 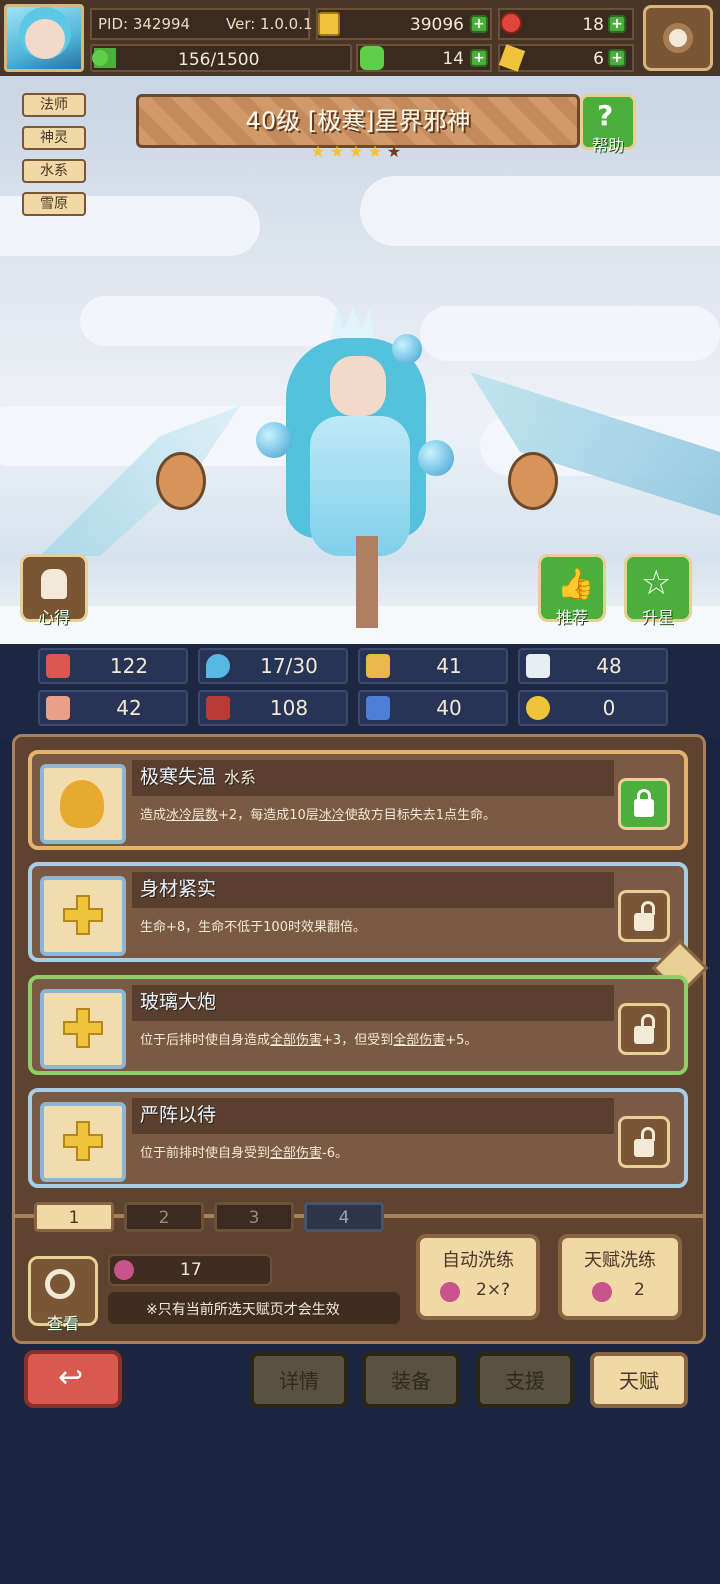 I want to click on tag-element: 水系, so click(x=54, y=171).